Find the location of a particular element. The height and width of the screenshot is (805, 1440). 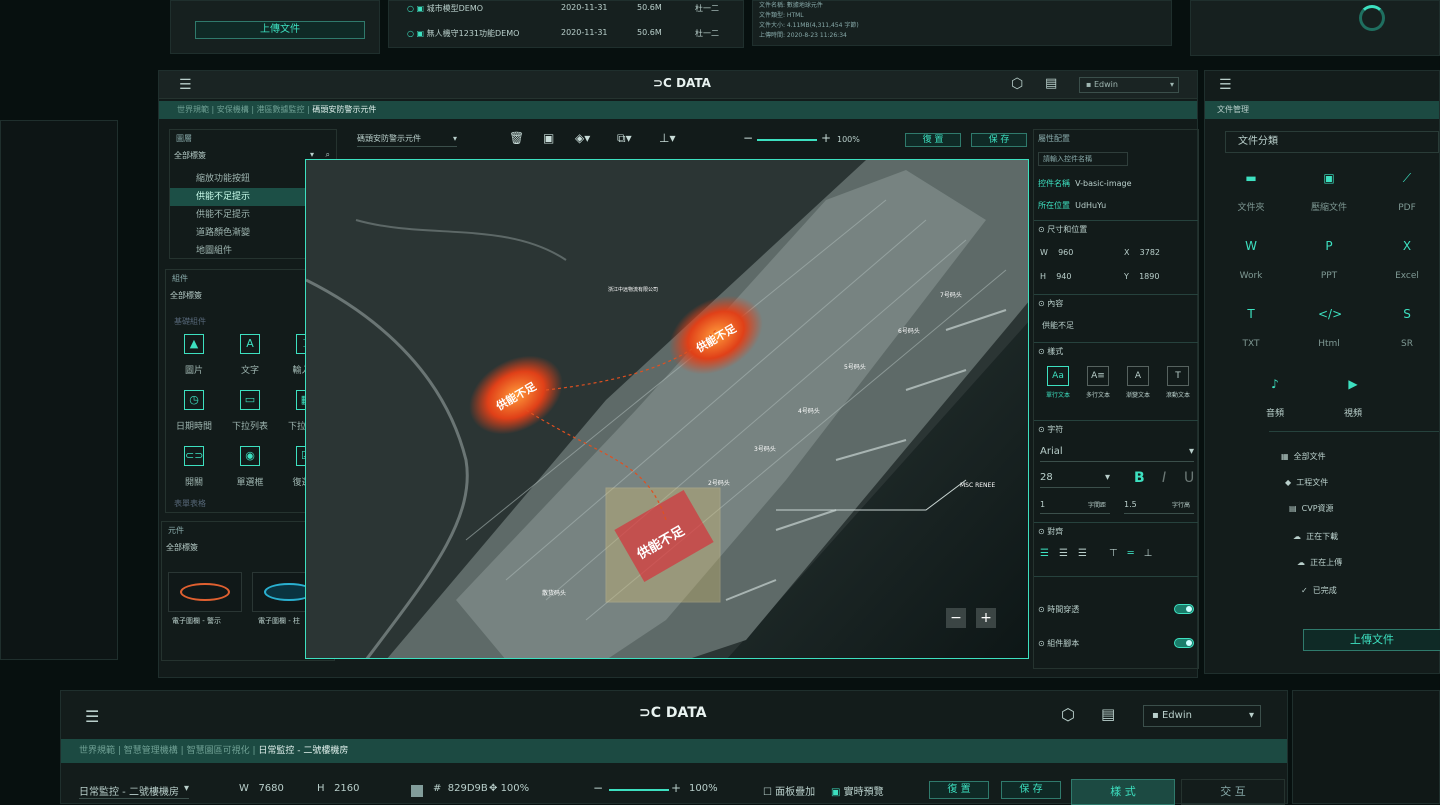

ppt-item: P PPT is located at coordinates (1329, 258).